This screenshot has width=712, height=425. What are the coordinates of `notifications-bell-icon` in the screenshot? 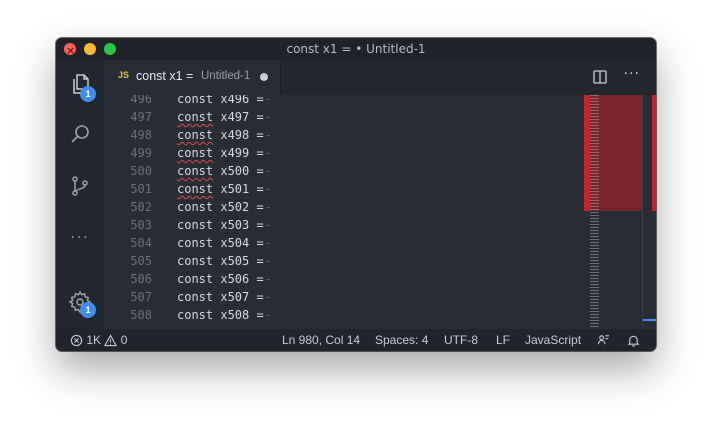 It's located at (633, 340).